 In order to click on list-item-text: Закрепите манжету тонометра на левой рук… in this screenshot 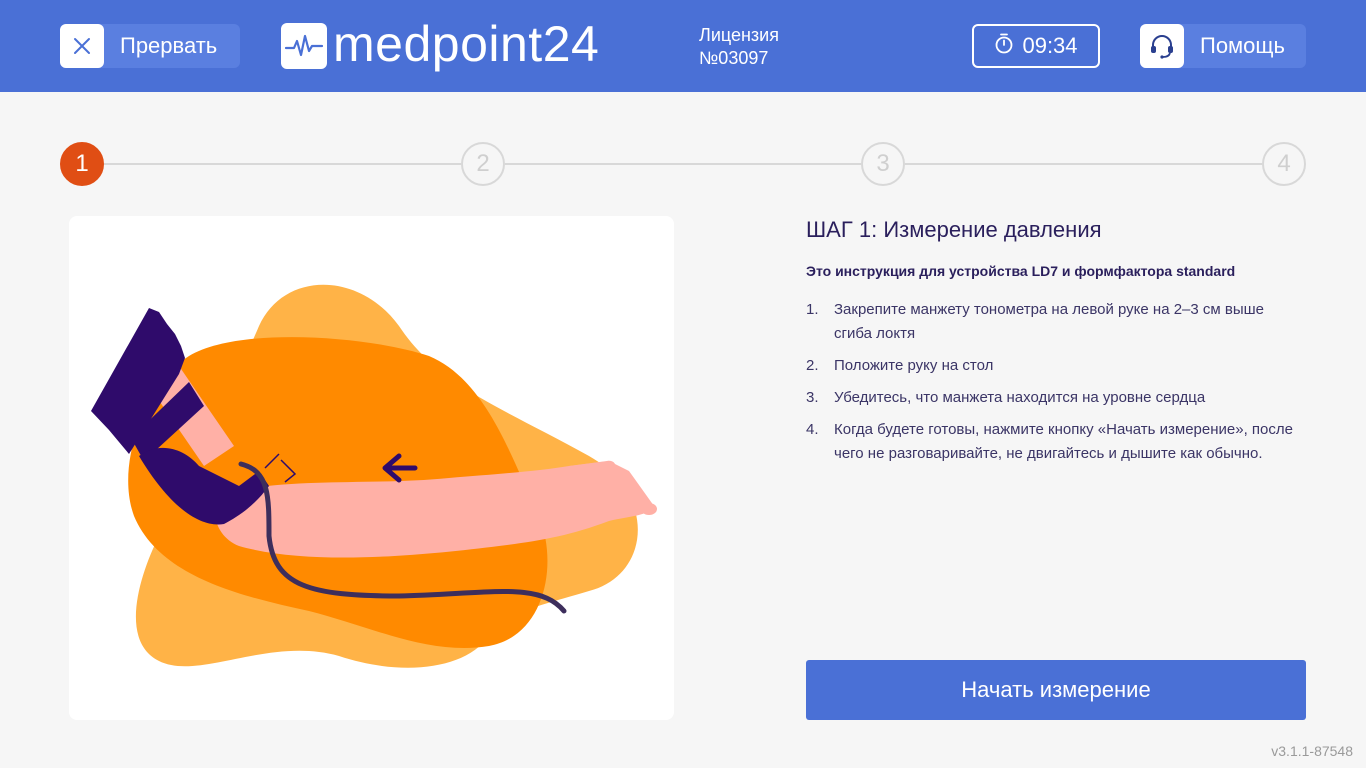, I will do `click(1049, 321)`.